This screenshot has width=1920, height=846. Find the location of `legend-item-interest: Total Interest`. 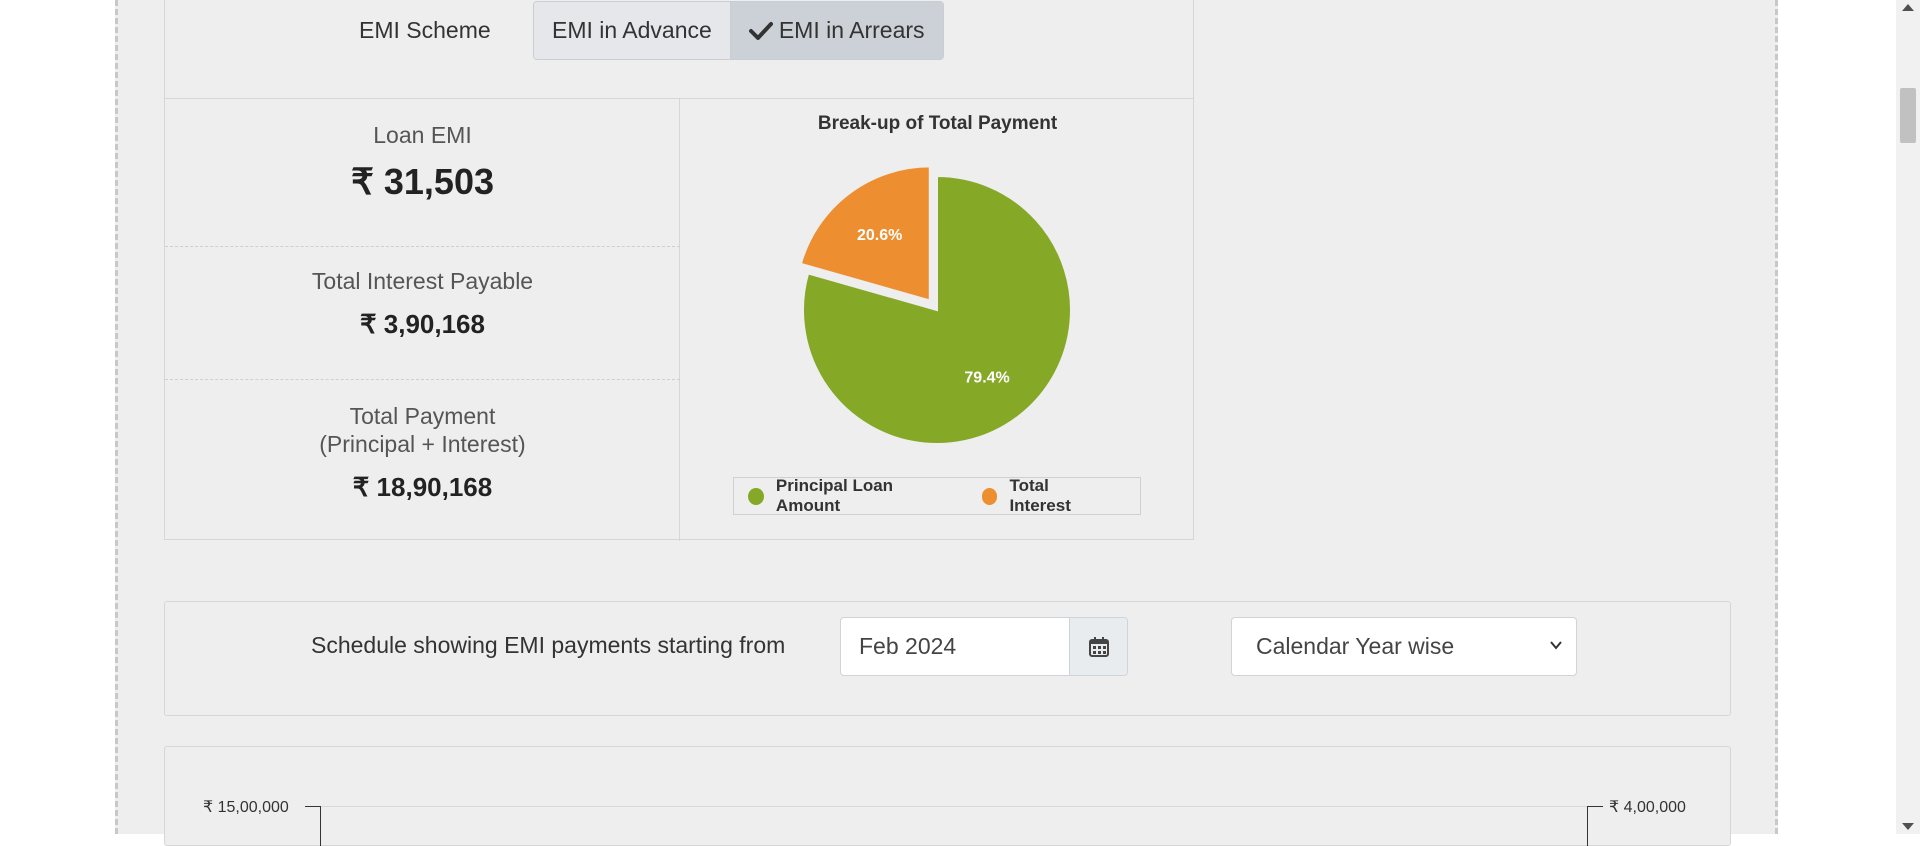

legend-item-interest: Total Interest is located at coordinates (1044, 496).